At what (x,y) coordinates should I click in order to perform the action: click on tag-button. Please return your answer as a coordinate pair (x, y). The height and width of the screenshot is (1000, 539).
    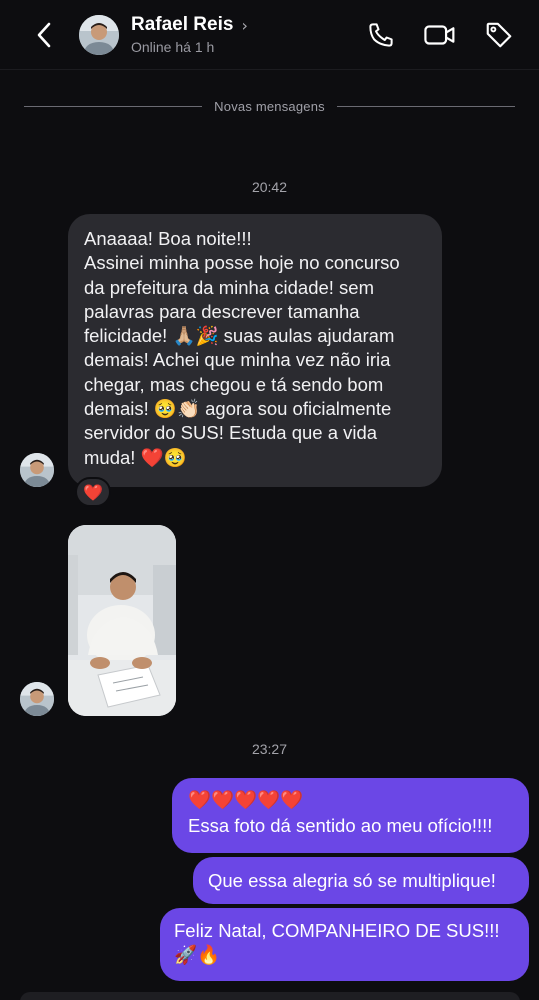
    Looking at the image, I should click on (499, 35).